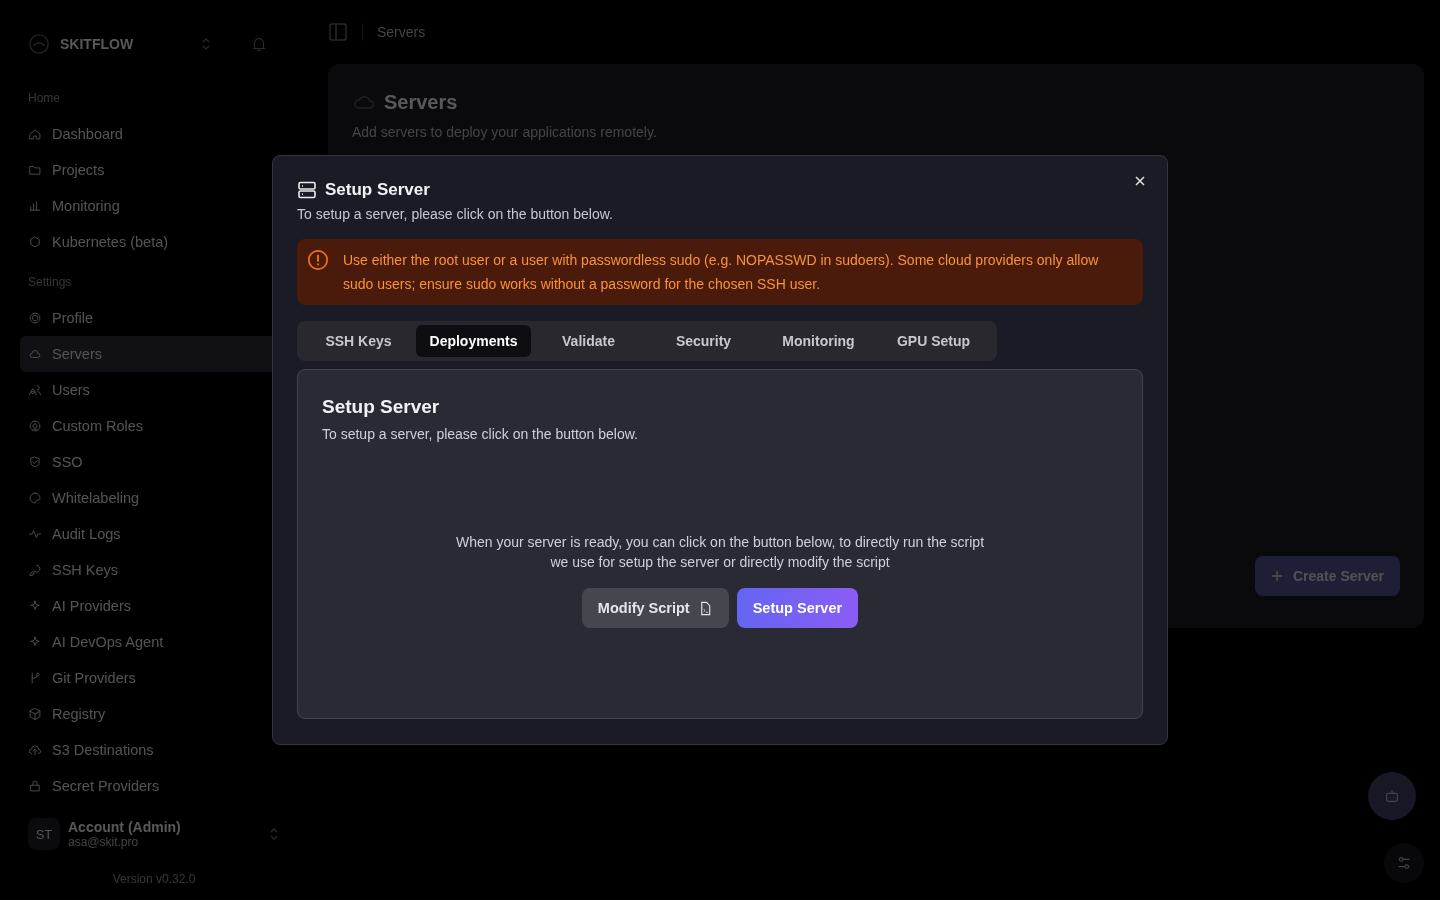 The image size is (1440, 900). What do you see at coordinates (150, 750) in the screenshot?
I see `sidebar-item: S3 Destinations` at bounding box center [150, 750].